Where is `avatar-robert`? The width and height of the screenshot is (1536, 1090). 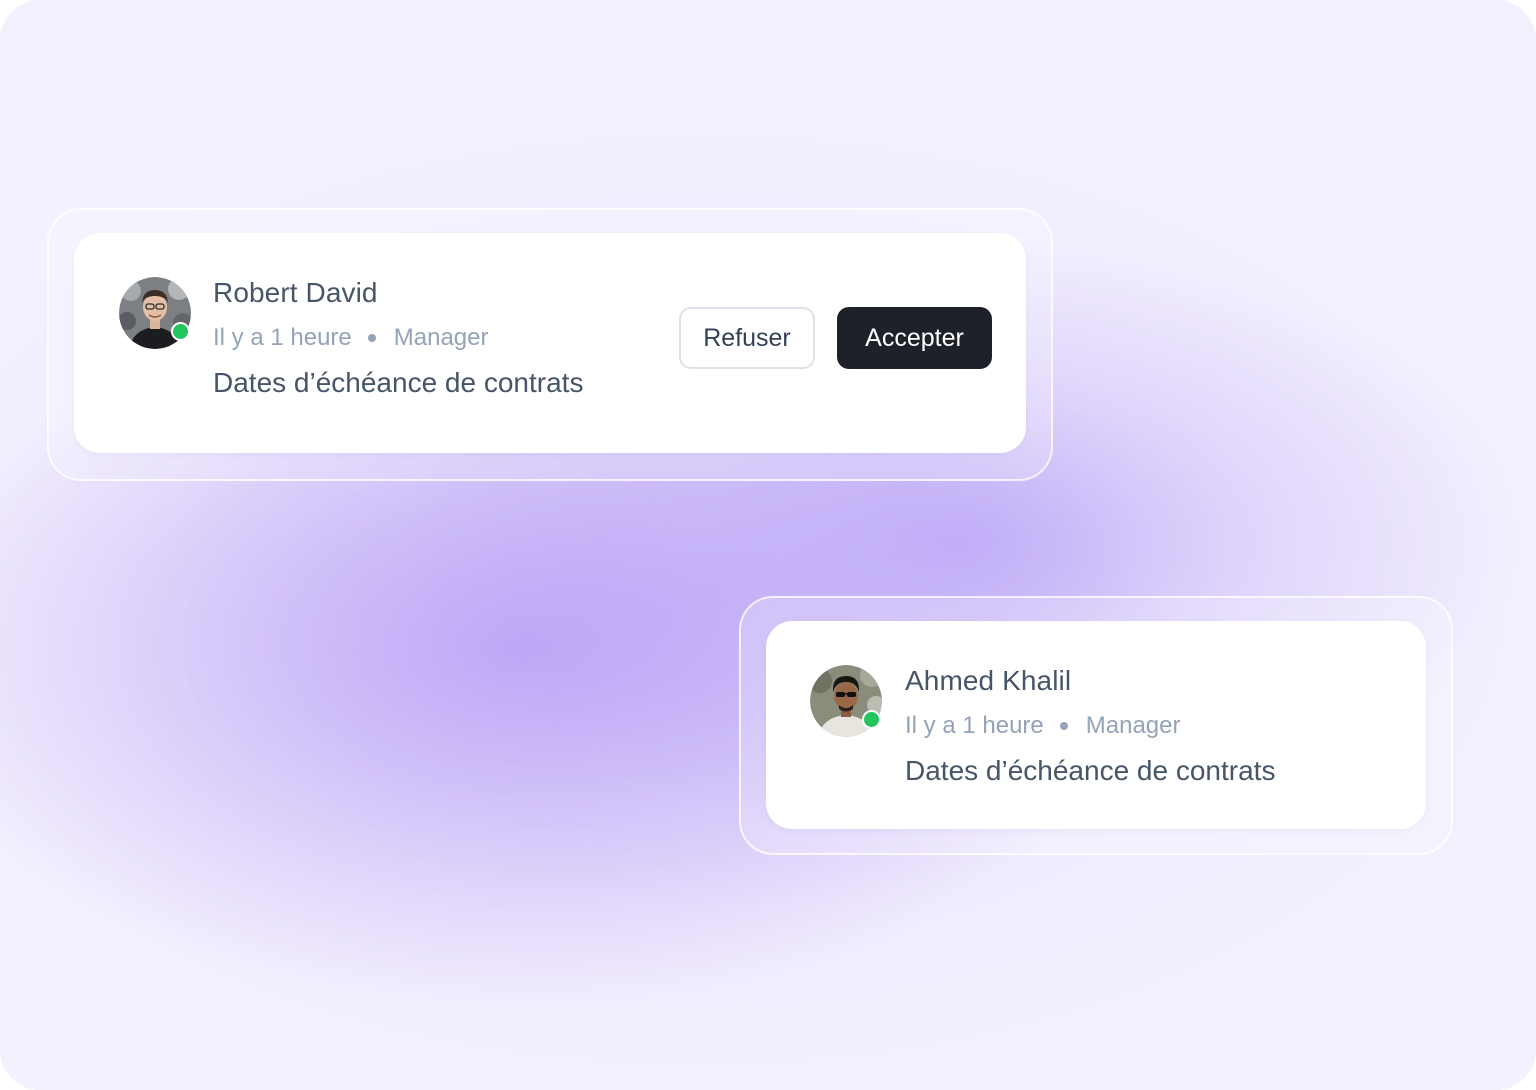 avatar-robert is located at coordinates (155, 313).